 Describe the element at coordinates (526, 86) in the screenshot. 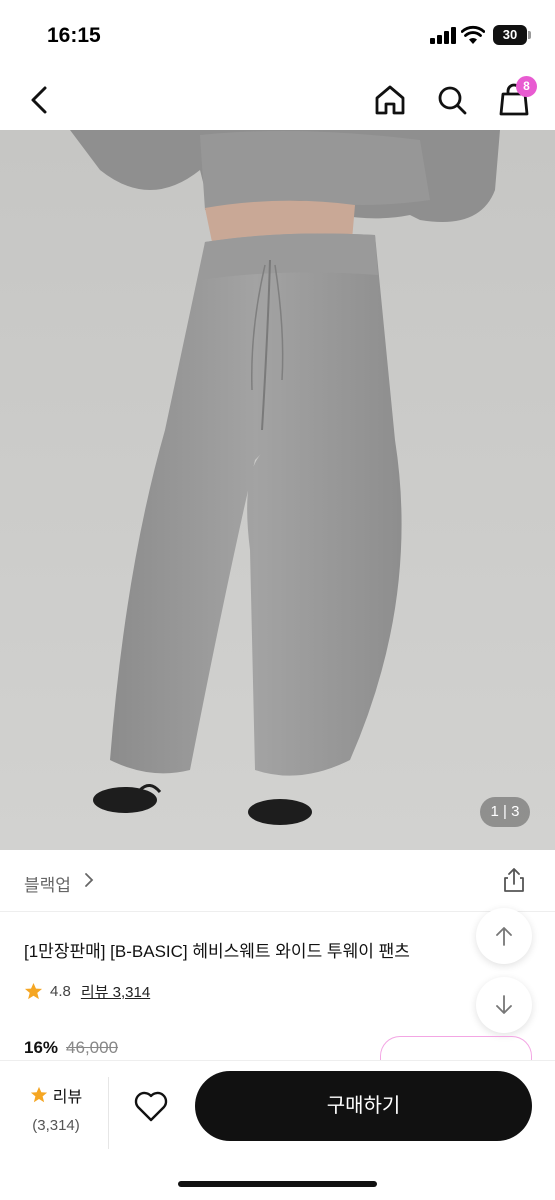

I see `cart-count-badge: 8` at that location.